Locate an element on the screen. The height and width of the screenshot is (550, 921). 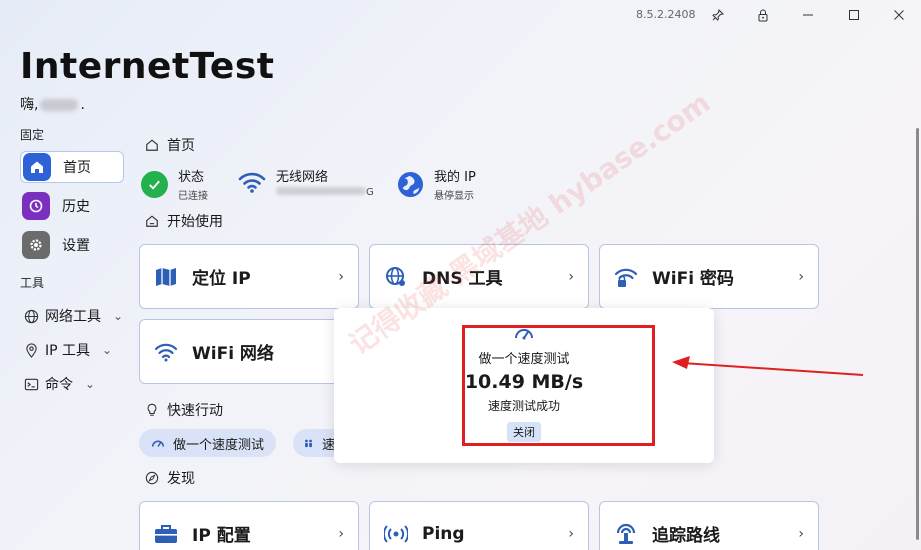
greeting: 嗨,. is located at coordinates (52, 104).